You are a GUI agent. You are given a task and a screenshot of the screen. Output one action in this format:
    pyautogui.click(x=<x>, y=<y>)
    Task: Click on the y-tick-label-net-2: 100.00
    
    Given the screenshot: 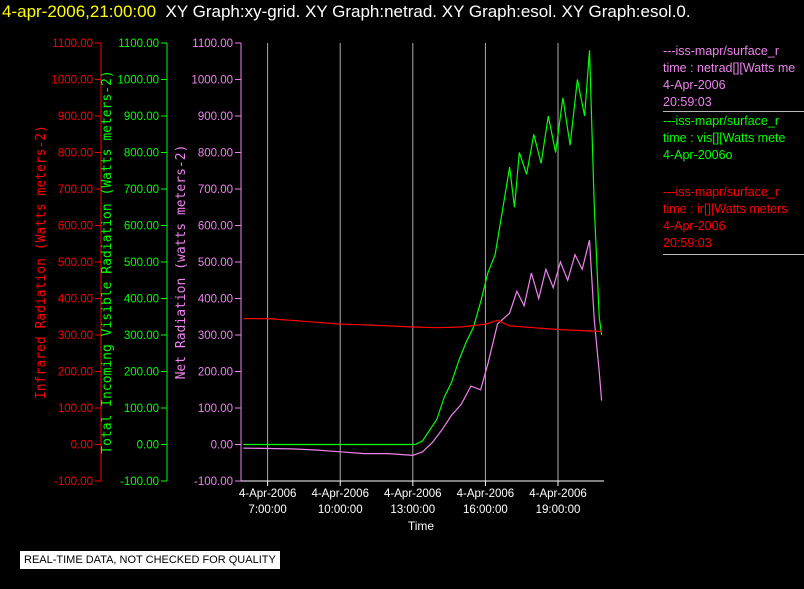 What is the action you would take?
    pyautogui.click(x=215, y=409)
    